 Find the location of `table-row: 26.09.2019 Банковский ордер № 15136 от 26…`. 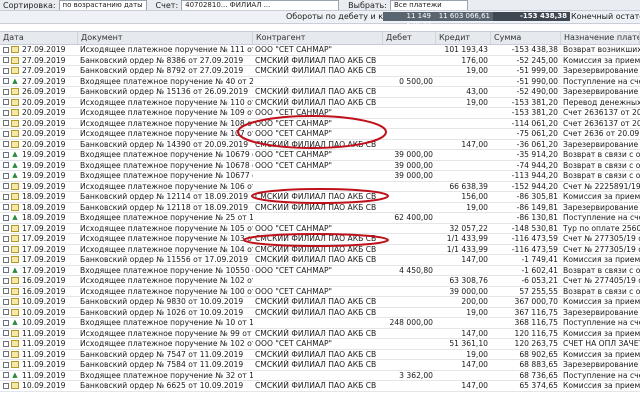

table-row: 26.09.2019 Банковский ордер № 15136 от 26… is located at coordinates (320, 92).